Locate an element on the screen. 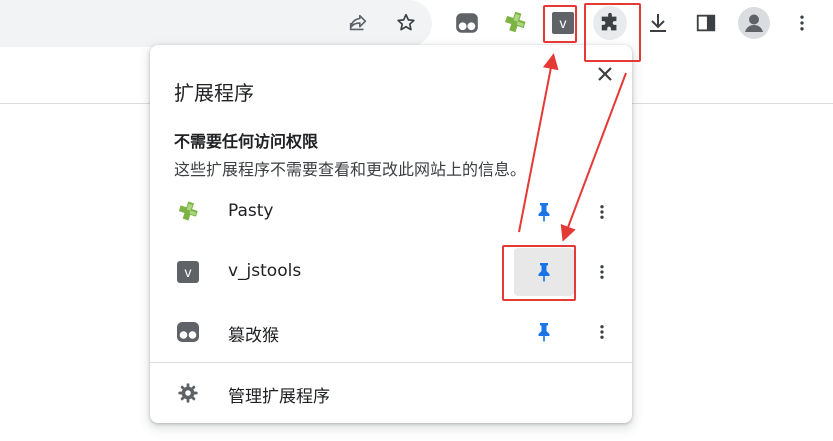  share-icon is located at coordinates (358, 23).